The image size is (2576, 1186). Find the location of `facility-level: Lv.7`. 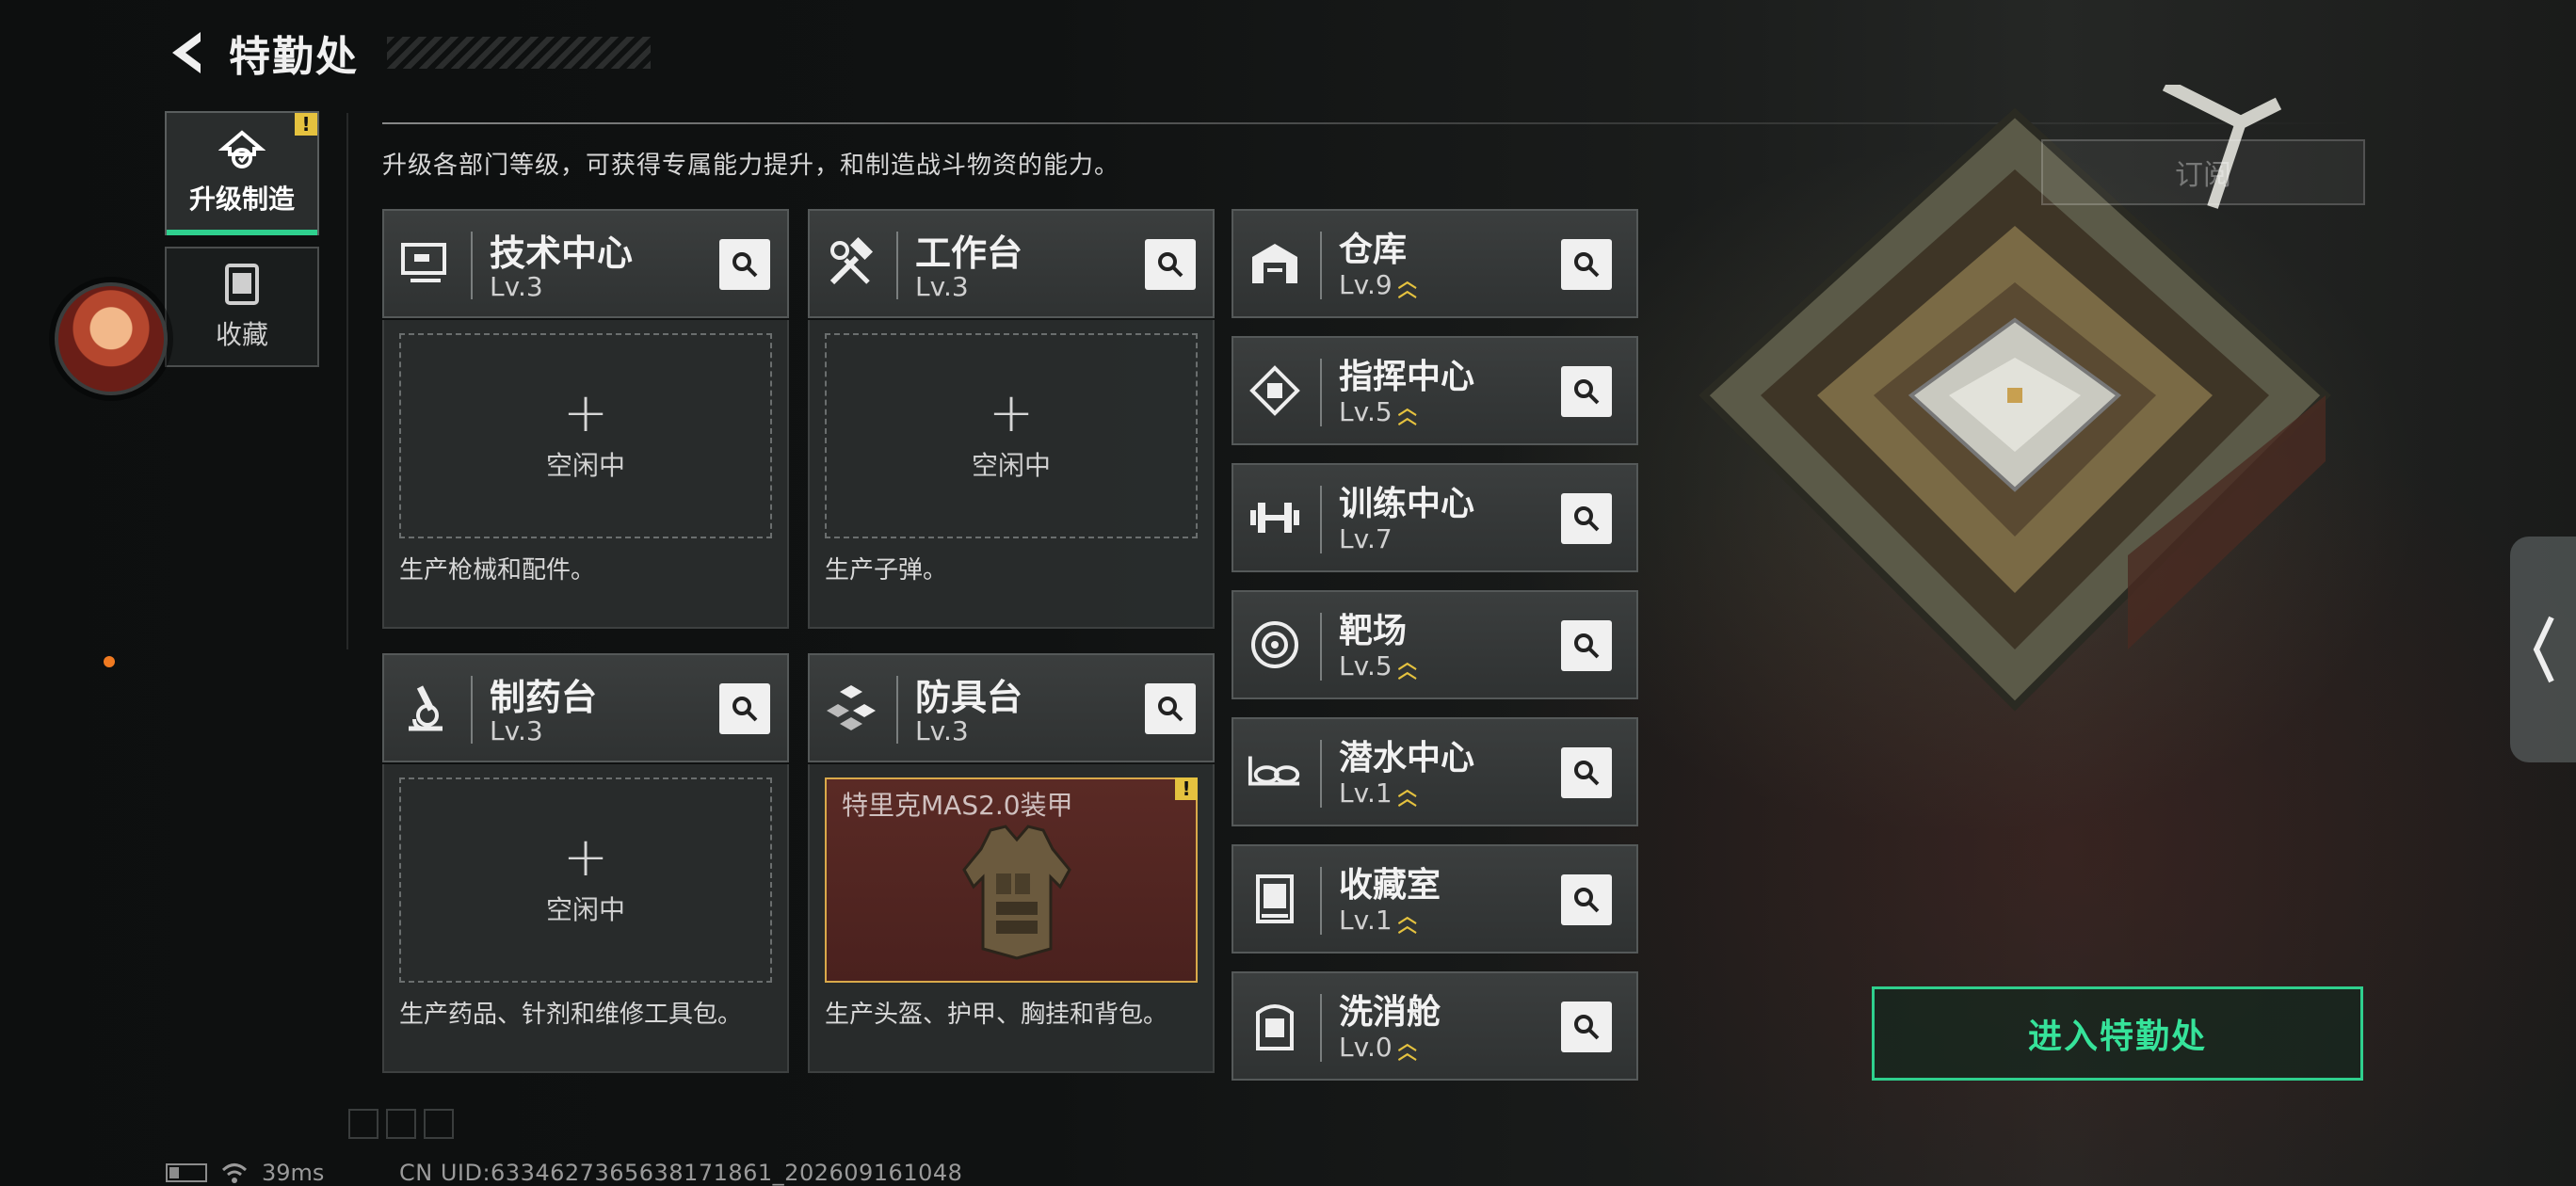

facility-level: Lv.7 is located at coordinates (1366, 538).